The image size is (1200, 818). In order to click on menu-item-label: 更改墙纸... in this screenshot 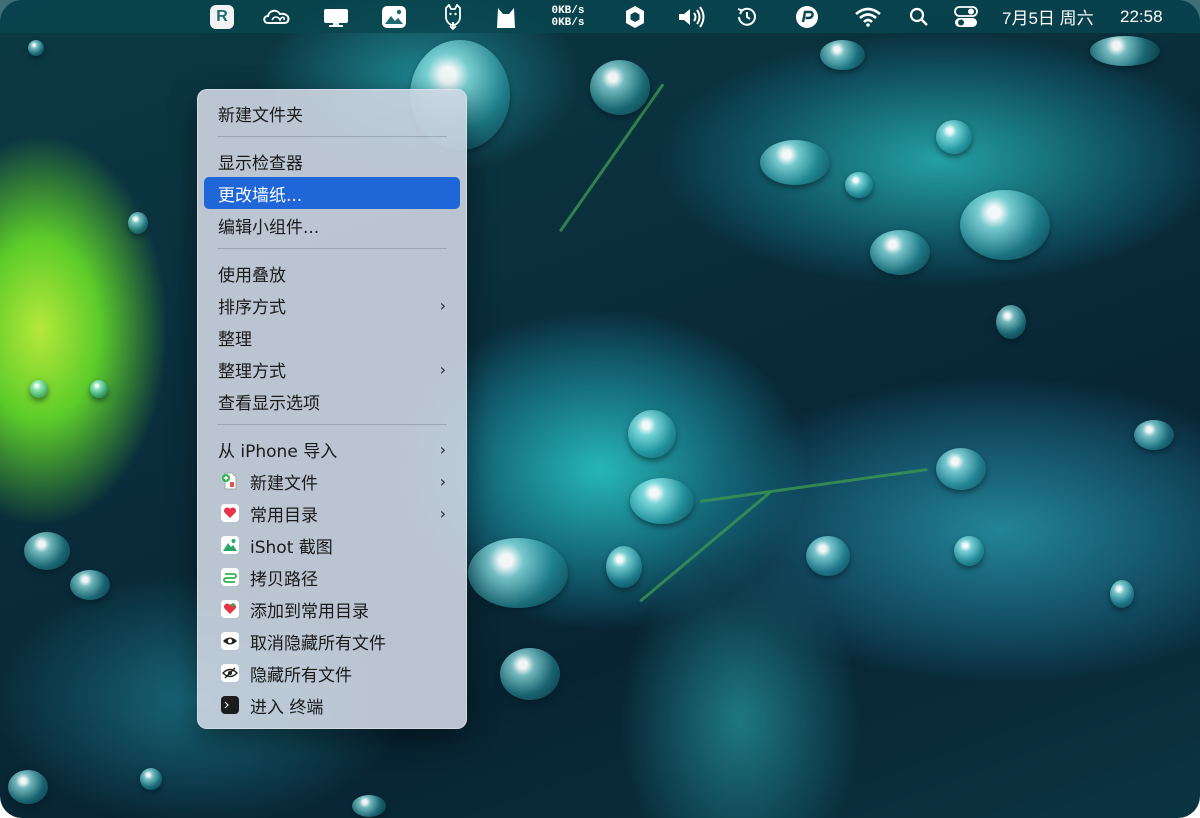, I will do `click(260, 195)`.